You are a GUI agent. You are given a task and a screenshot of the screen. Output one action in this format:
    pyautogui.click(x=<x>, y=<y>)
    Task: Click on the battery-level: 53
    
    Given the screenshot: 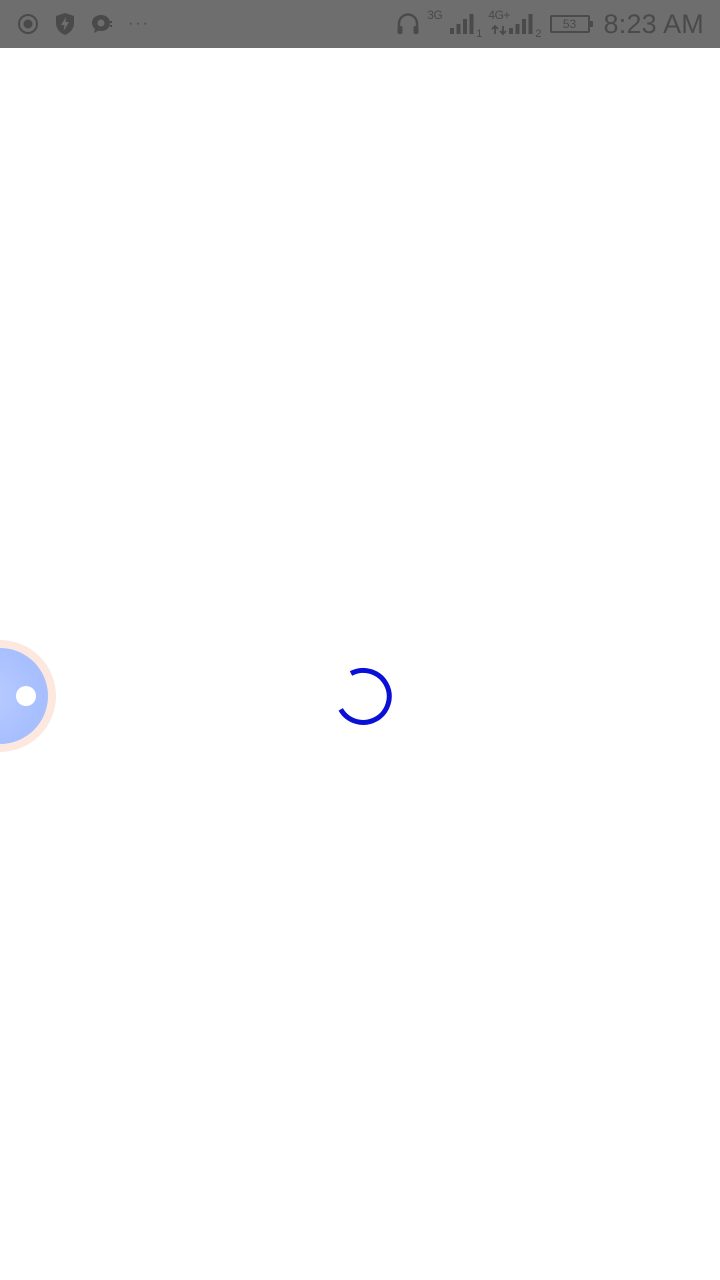 What is the action you would take?
    pyautogui.click(x=569, y=24)
    